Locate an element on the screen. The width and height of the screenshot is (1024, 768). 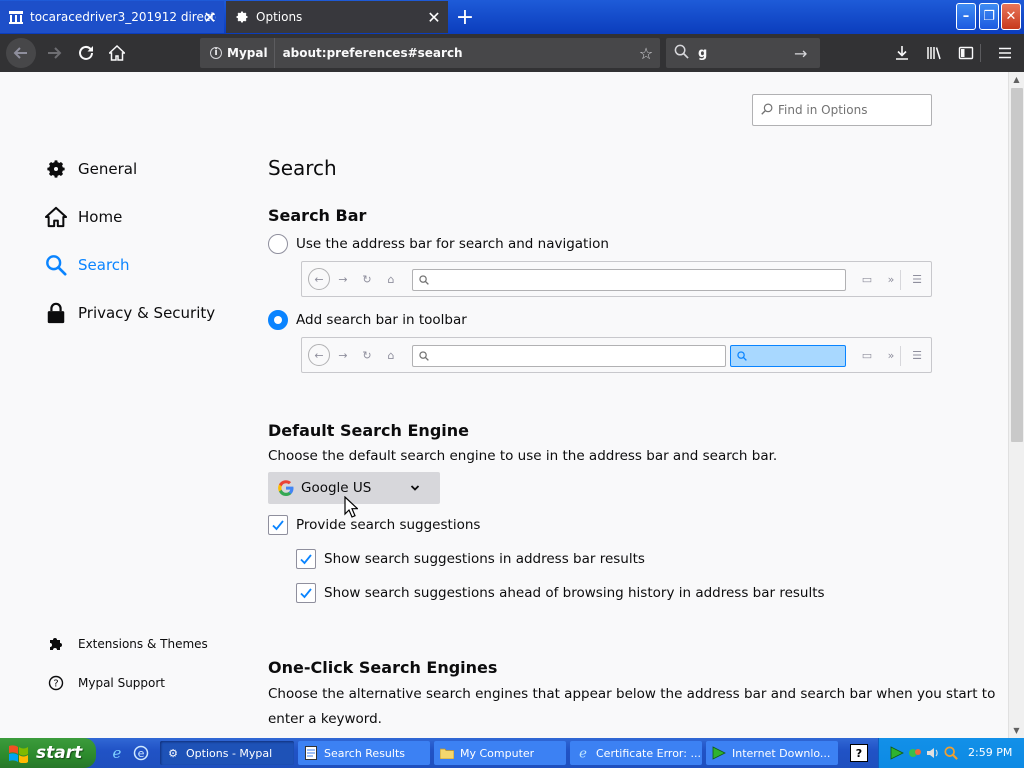
one-click-engines-heading: One-Click Search Engines is located at coordinates (383, 667).